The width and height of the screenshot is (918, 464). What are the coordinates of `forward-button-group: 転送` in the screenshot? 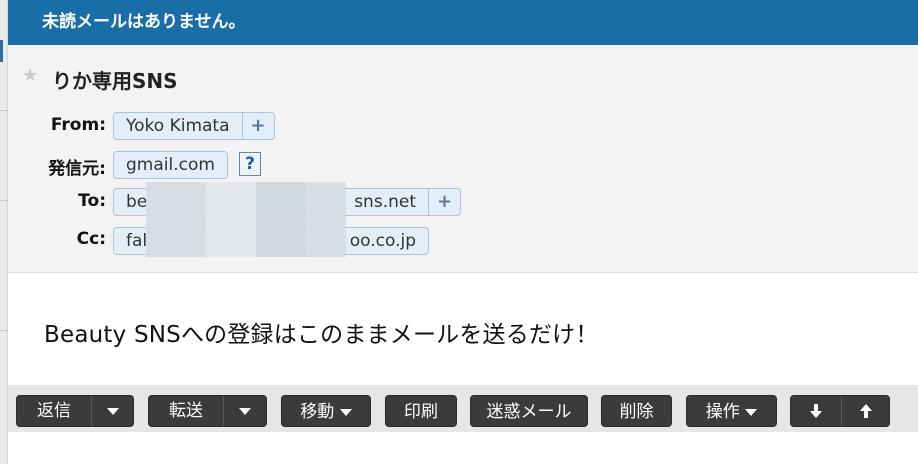 It's located at (207, 411).